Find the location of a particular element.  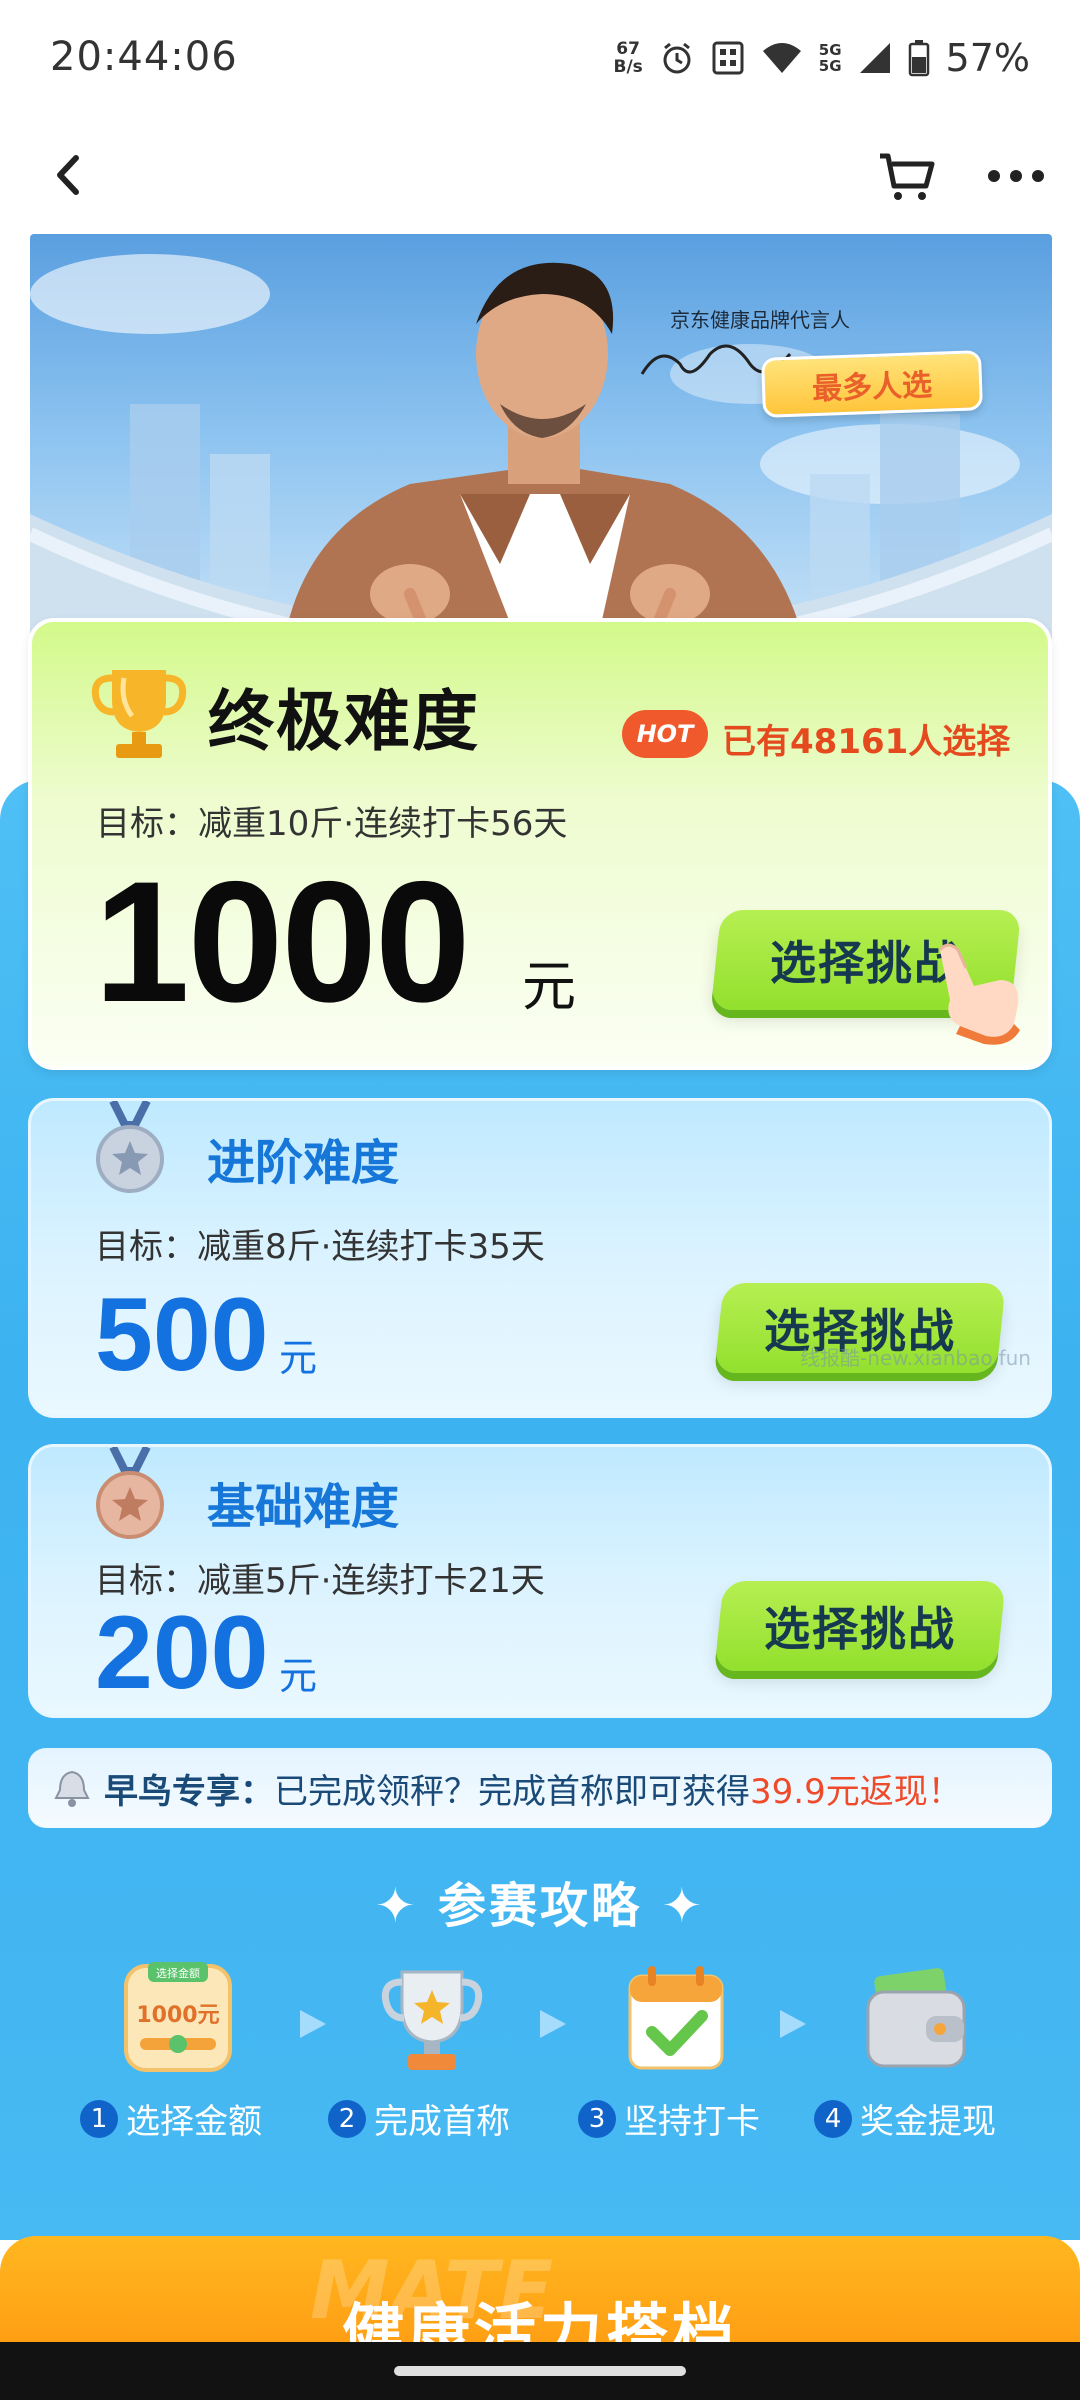

amount-card-caption: 选择金额 is located at coordinates (178, 1973).